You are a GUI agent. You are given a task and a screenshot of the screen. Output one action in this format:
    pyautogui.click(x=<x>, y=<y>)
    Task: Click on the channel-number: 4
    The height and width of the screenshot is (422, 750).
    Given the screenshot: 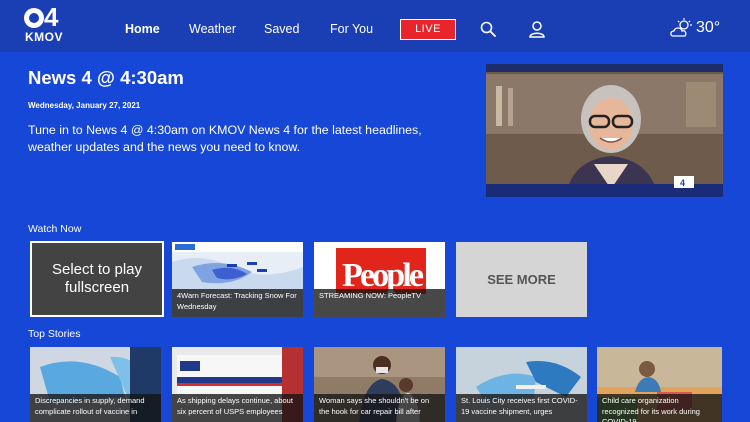 What is the action you would take?
    pyautogui.click(x=51, y=17)
    